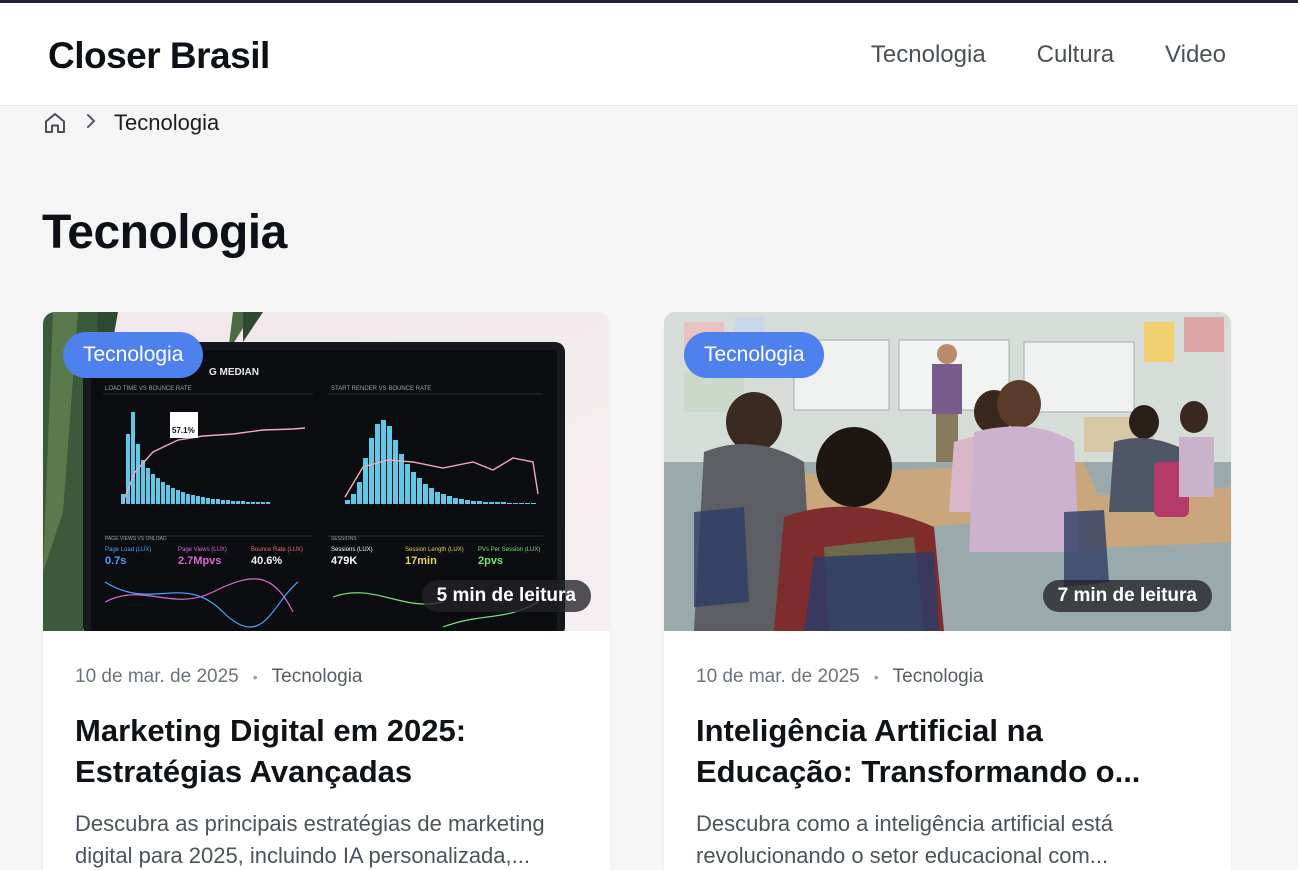 This screenshot has height=870, width=1298. I want to click on panel-label: SESSIONS, so click(344, 539).